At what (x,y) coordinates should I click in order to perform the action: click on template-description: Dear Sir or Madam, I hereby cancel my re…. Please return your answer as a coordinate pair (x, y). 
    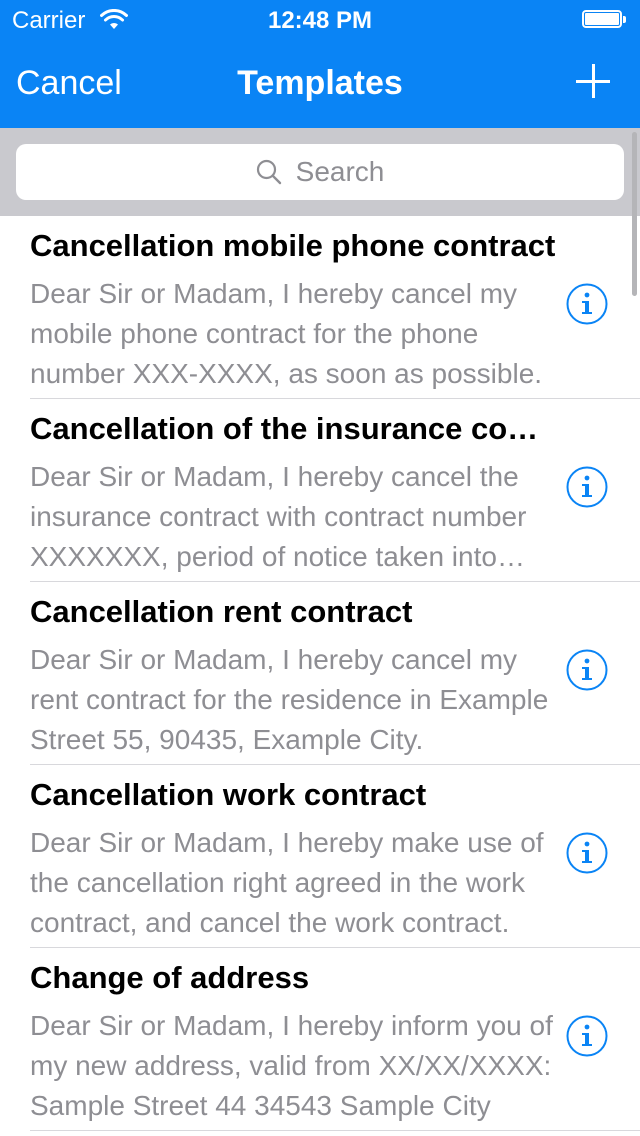
    Looking at the image, I should click on (289, 699).